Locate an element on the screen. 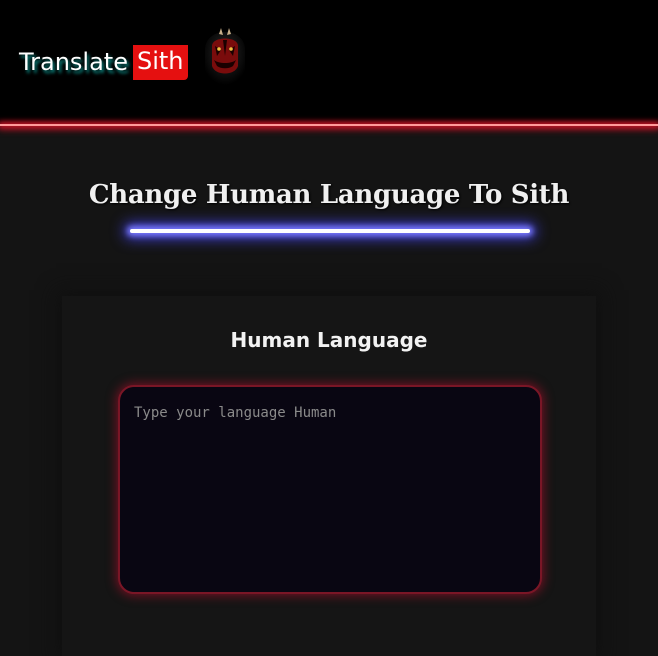 The width and height of the screenshot is (658, 656). page-title: Change Human Language To Sith is located at coordinates (329, 195).